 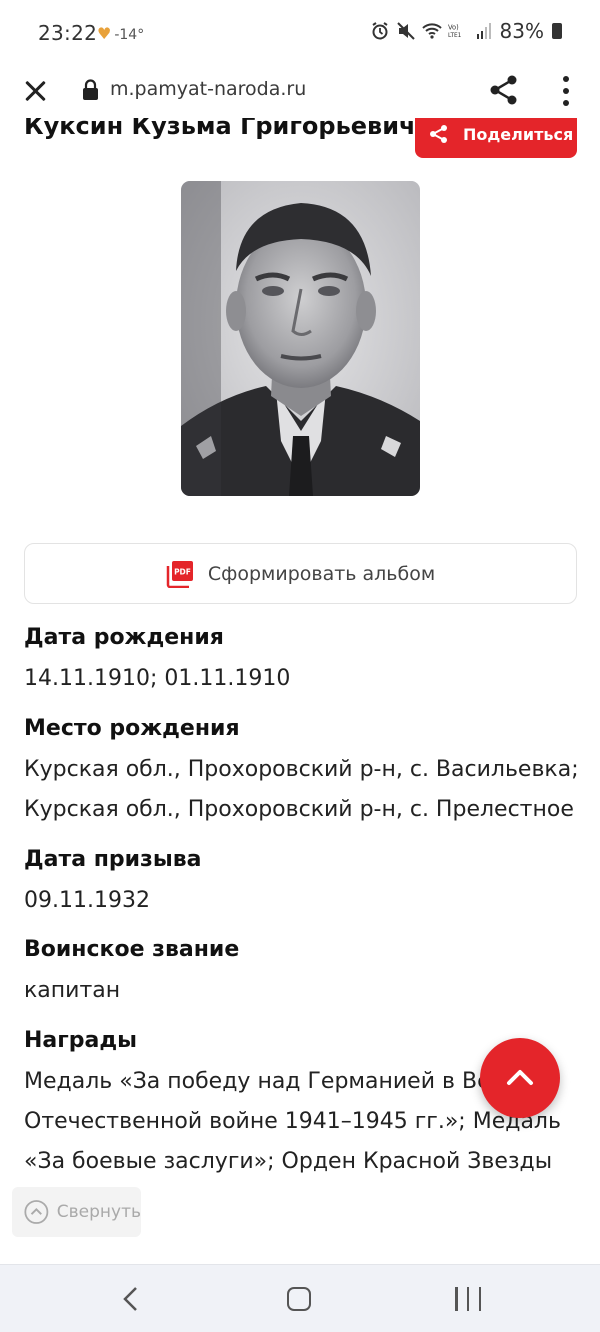 I want to click on chevron-up-circle-icon, so click(x=36, y=1212).